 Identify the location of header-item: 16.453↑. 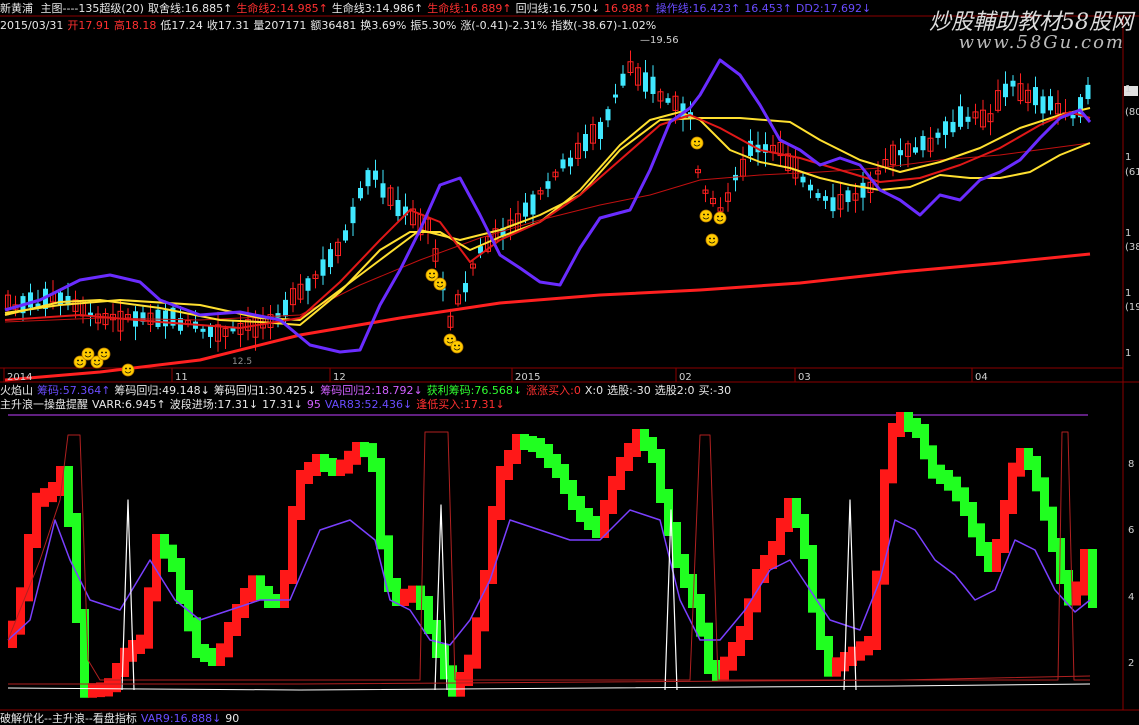
(768, 8).